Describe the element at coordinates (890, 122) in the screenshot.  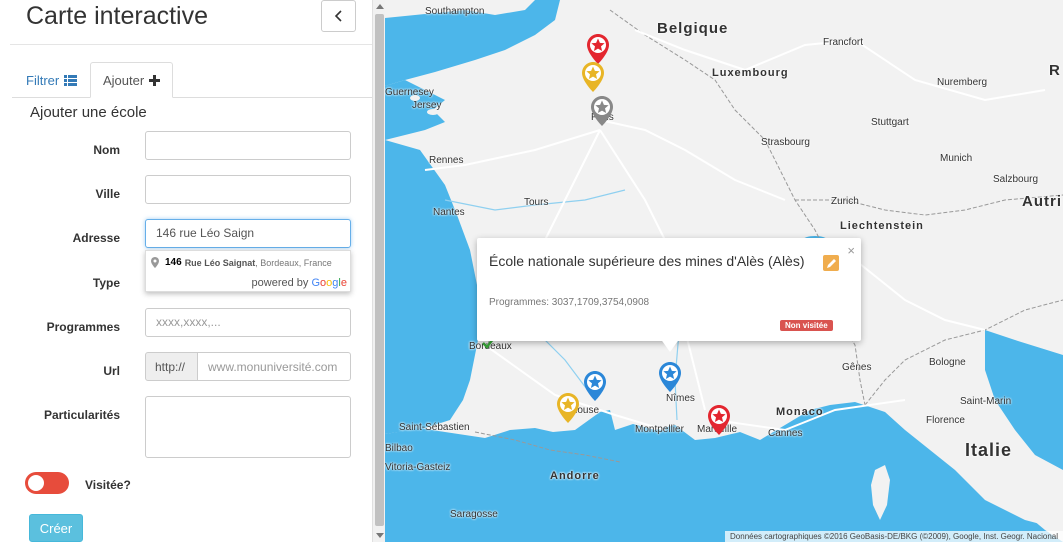
I see `city-label: Stuttgart` at that location.